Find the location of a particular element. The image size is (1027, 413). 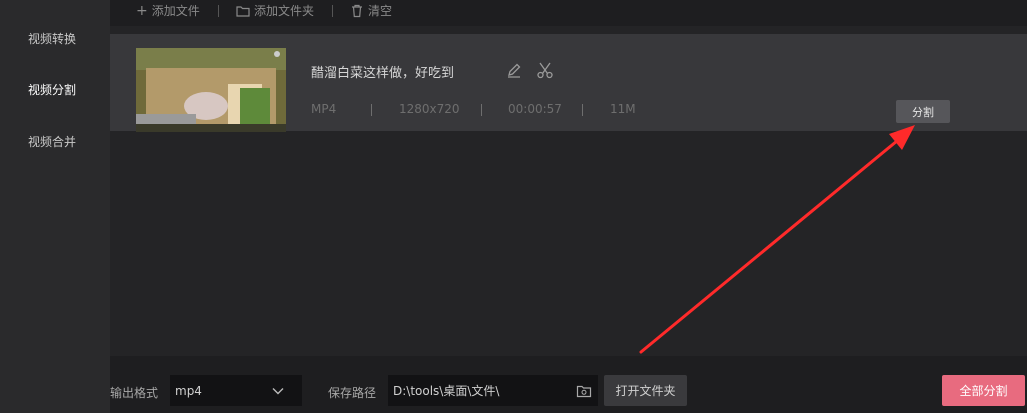

sidebar: 视频转换 视频分割 视频合并 is located at coordinates (55, 206).